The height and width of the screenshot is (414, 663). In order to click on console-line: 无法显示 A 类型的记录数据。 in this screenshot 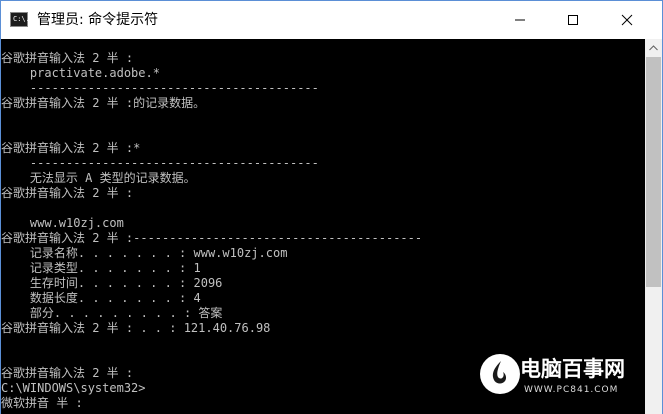, I will do `click(98, 178)`.